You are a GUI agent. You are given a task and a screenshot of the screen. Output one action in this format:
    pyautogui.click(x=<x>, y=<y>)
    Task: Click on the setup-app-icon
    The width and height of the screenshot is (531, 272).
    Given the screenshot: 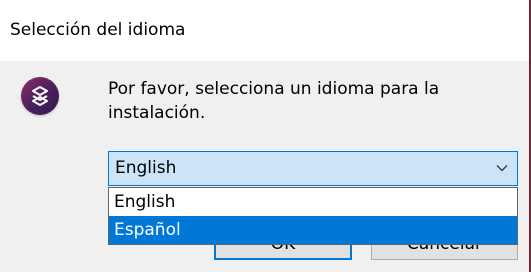 What is the action you would take?
    pyautogui.click(x=40, y=96)
    